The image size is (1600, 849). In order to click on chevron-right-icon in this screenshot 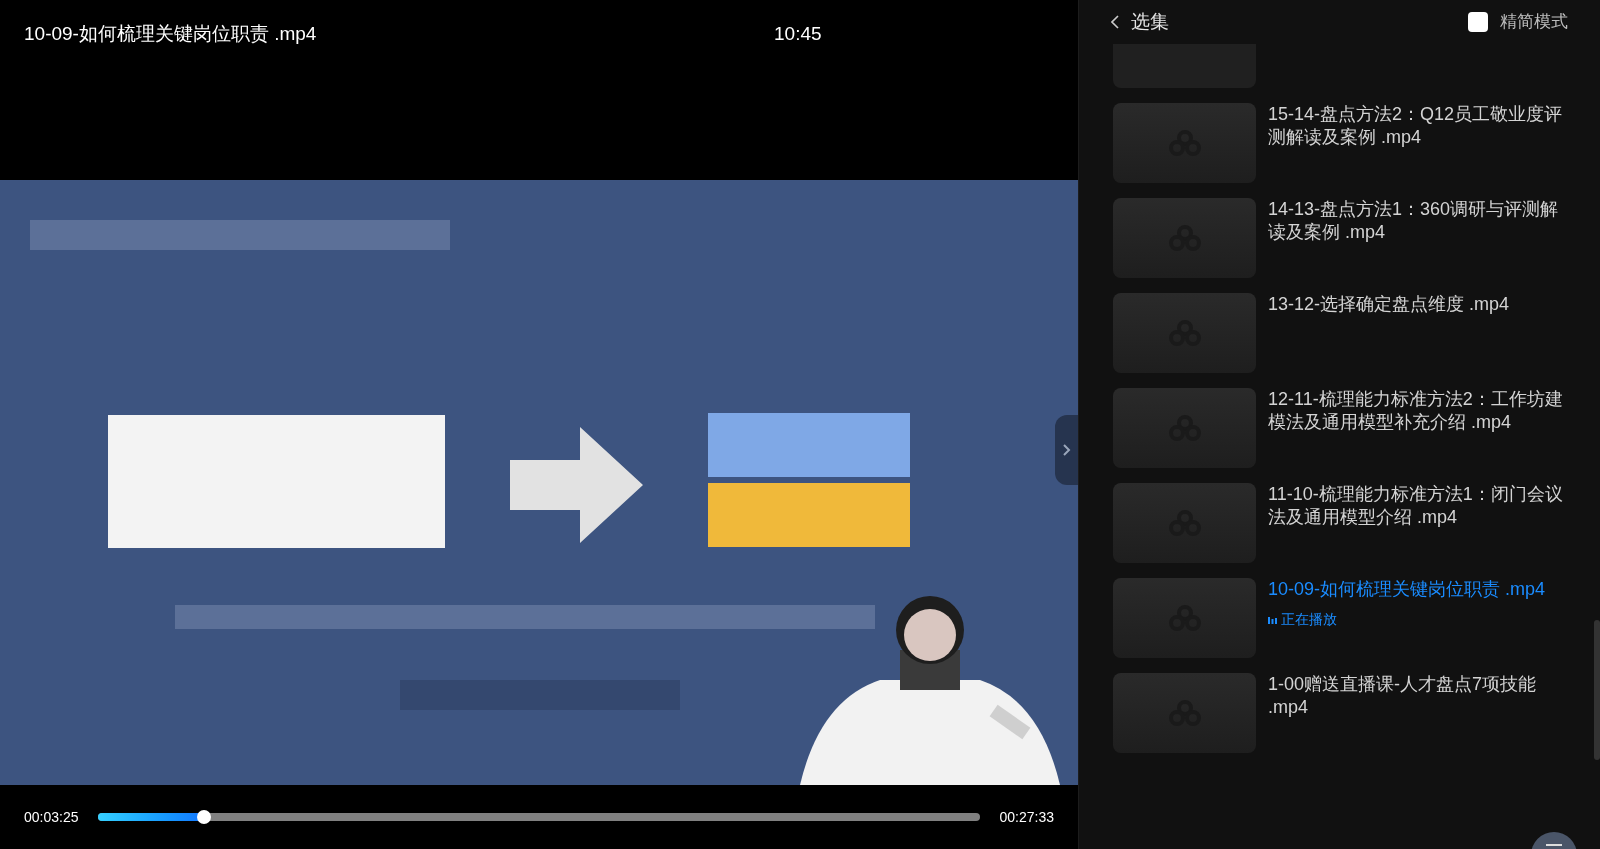, I will do `click(1066, 450)`.